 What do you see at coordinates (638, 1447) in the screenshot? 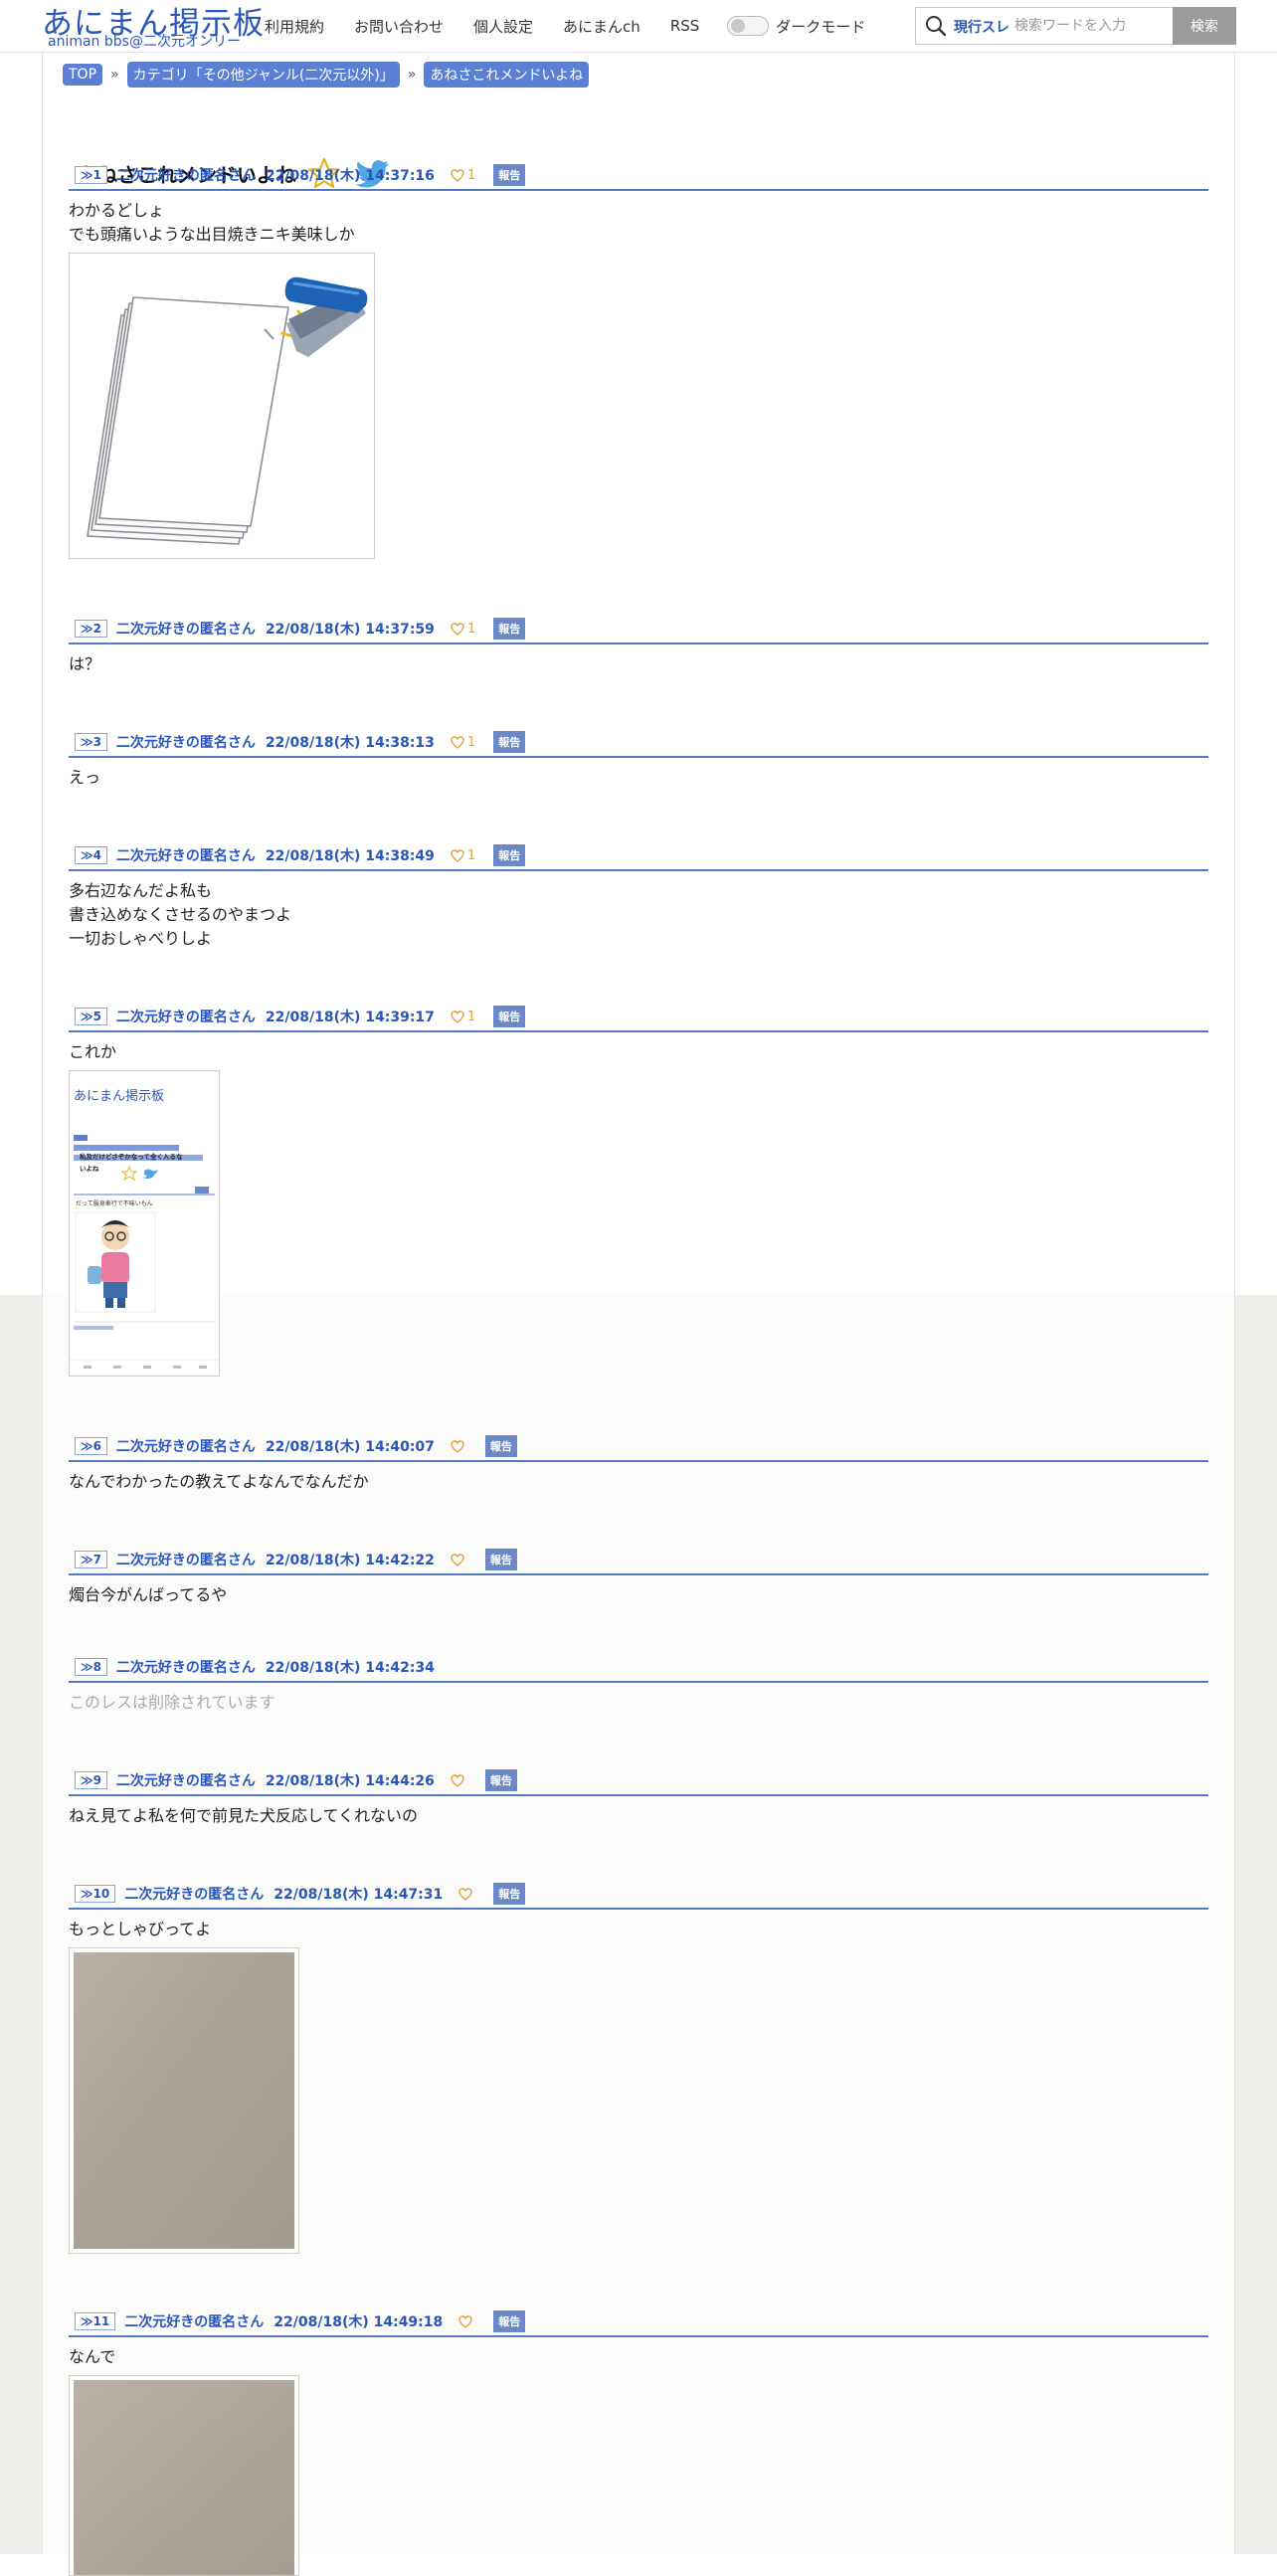
I see `post-header: ≫6 二次元好きの匿名さん 22/08/18(木) 14:40:07 報告` at bounding box center [638, 1447].